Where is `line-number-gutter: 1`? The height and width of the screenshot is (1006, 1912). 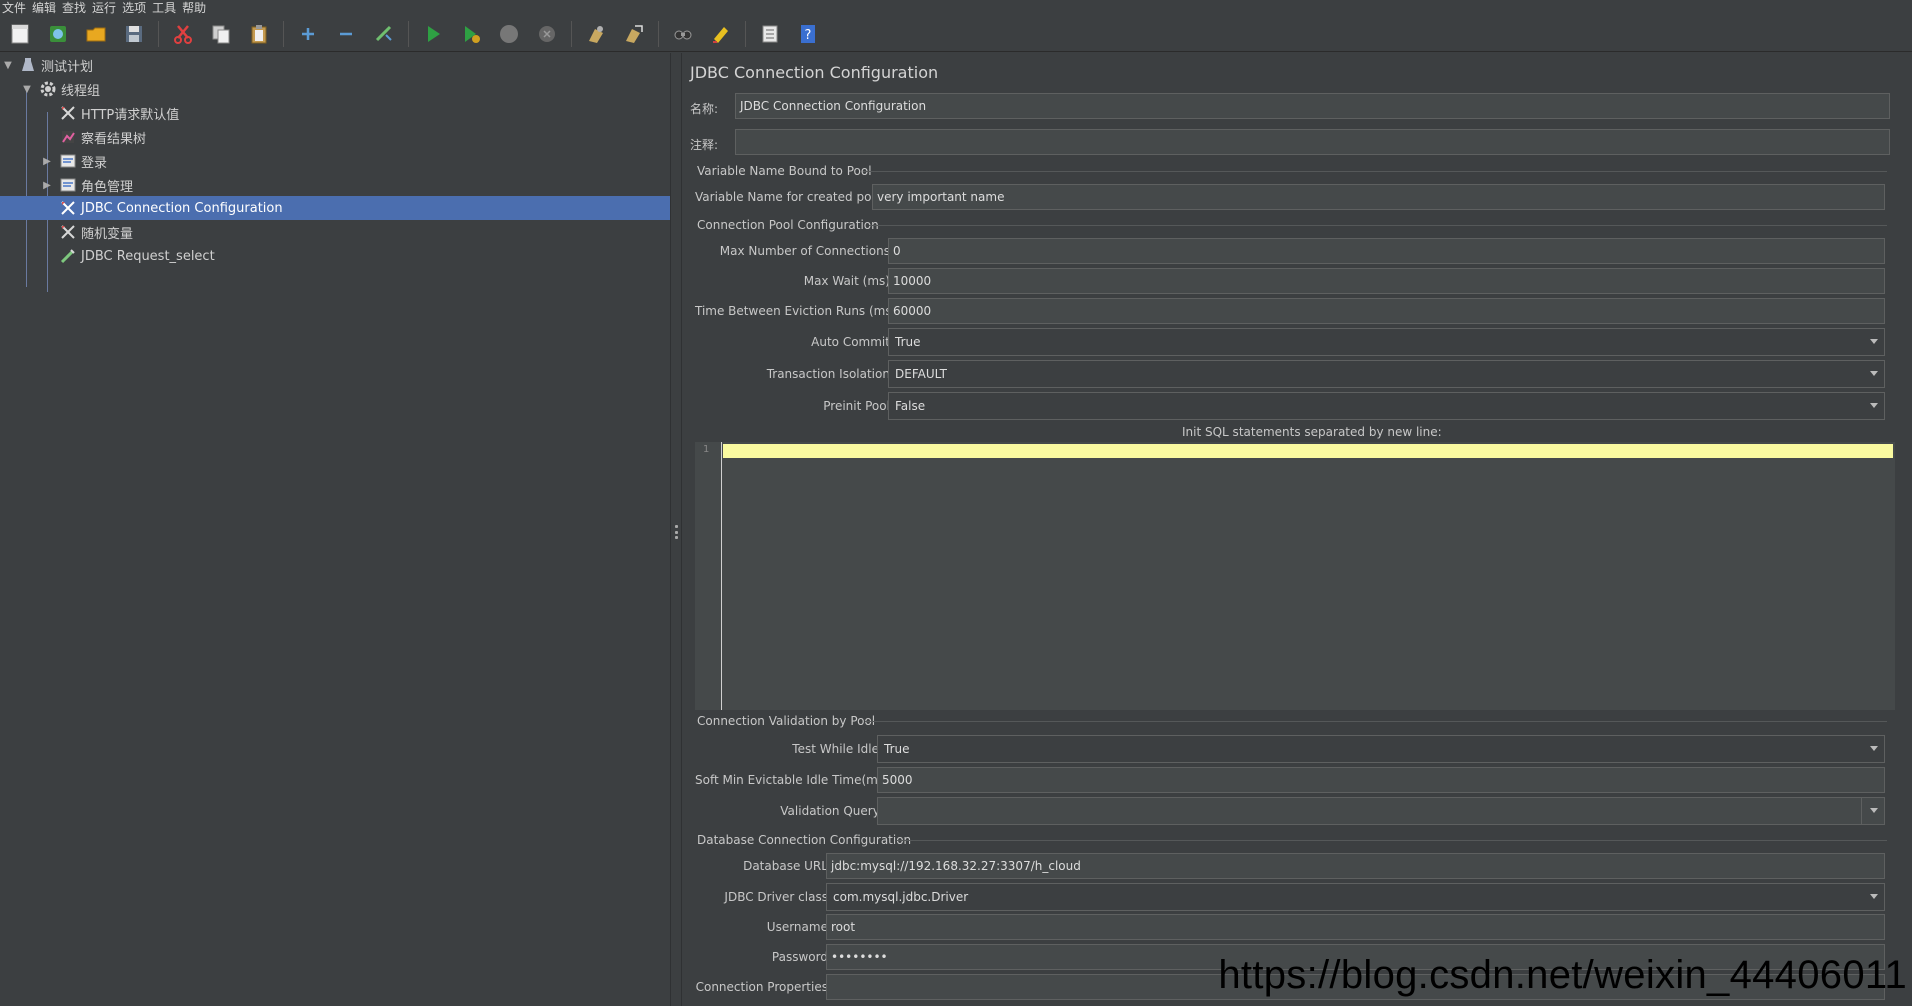
line-number-gutter: 1 is located at coordinates (708, 576).